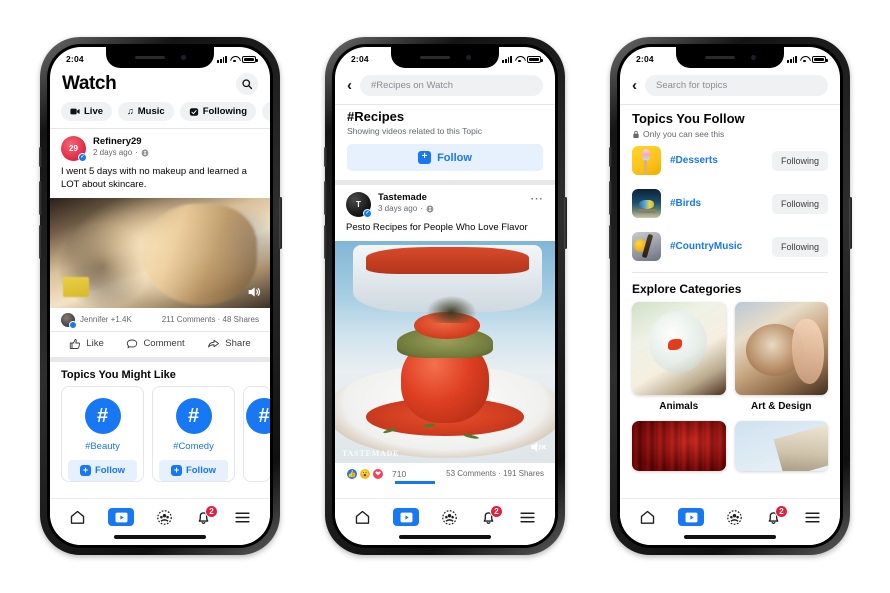 This screenshot has width=890, height=593. What do you see at coordinates (188, 320) in the screenshot?
I see `comments-count: 211 Comments` at bounding box center [188, 320].